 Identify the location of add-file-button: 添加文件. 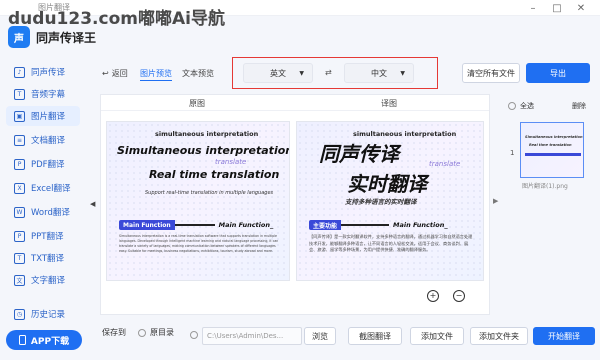
(437, 336).